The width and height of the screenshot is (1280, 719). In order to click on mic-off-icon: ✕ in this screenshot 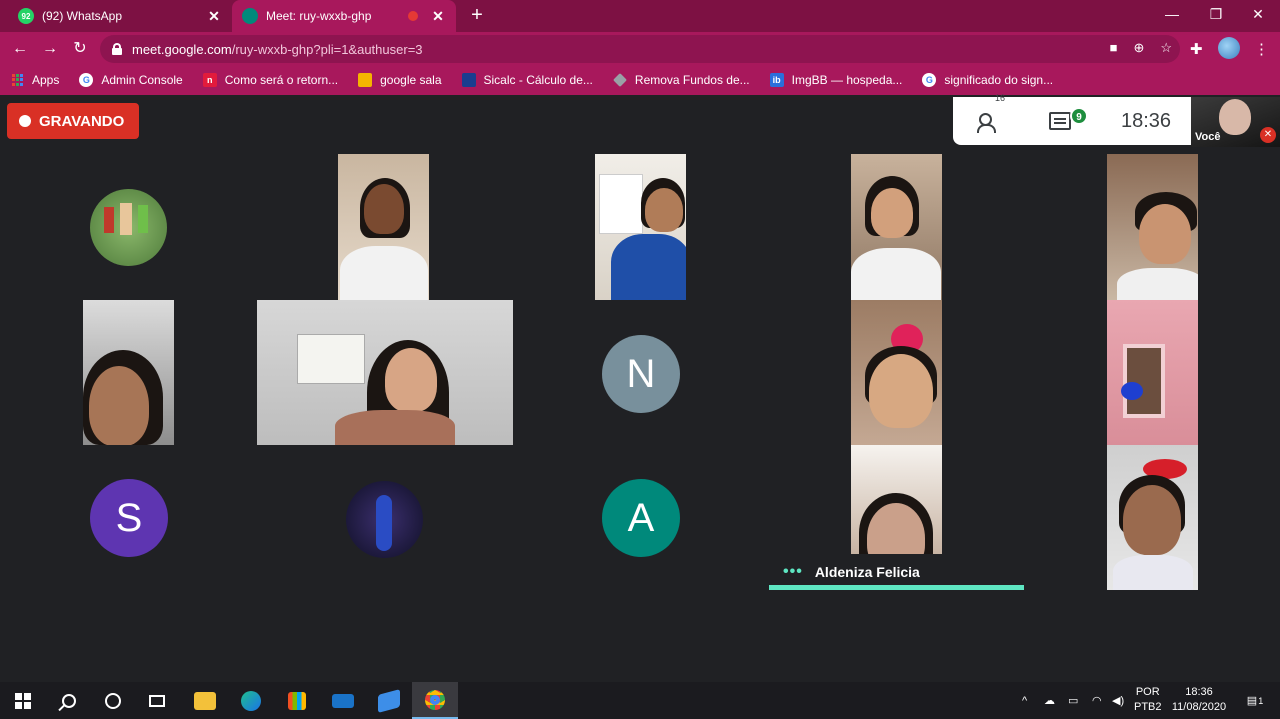, I will do `click(1268, 135)`.